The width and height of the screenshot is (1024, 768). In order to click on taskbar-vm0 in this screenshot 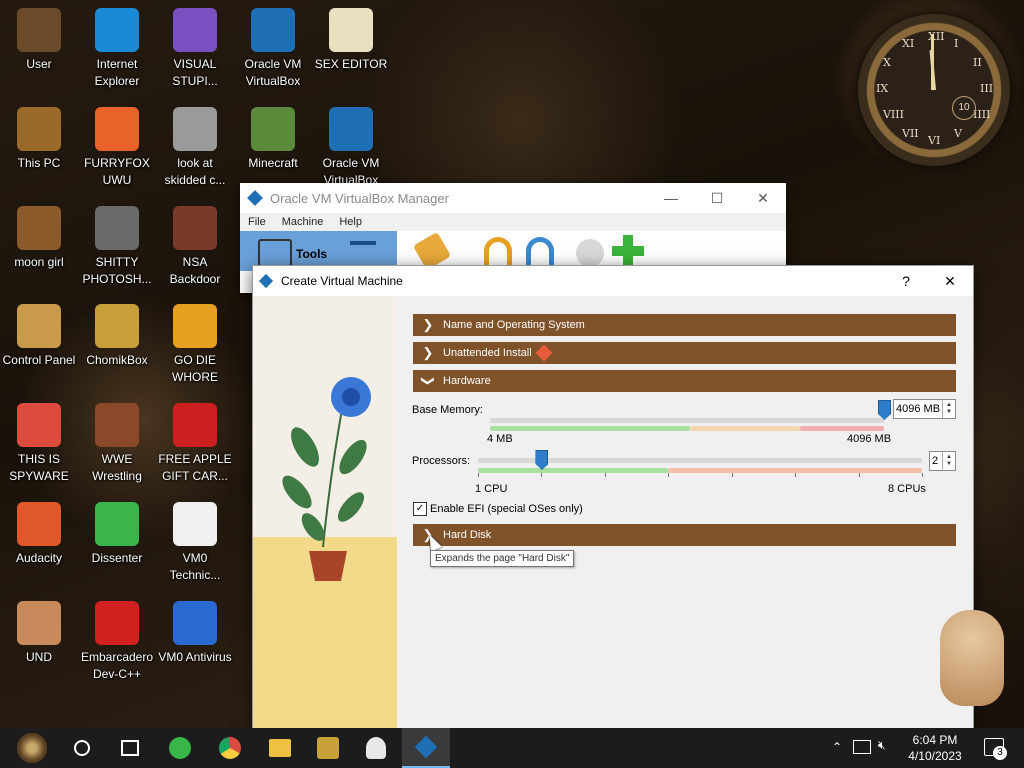, I will do `click(376, 748)`.